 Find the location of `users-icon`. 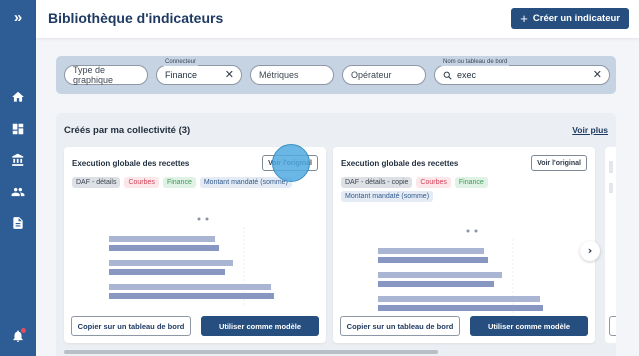

users-icon is located at coordinates (18, 192).